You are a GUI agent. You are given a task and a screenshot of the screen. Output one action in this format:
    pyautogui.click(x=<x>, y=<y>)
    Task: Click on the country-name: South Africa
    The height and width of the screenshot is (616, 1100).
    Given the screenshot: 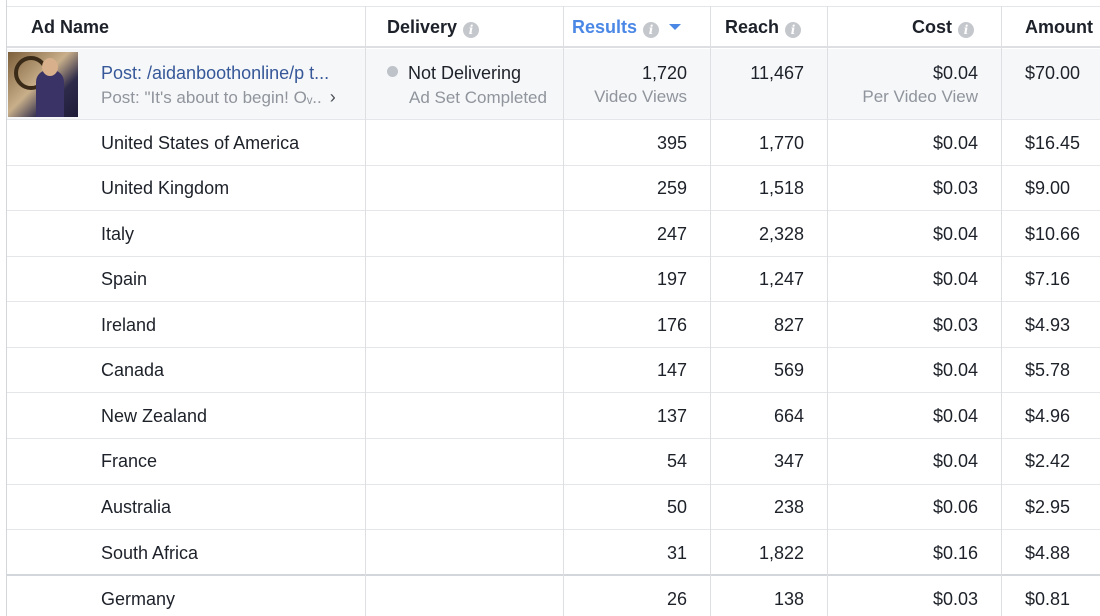 What is the action you would take?
    pyautogui.click(x=150, y=553)
    